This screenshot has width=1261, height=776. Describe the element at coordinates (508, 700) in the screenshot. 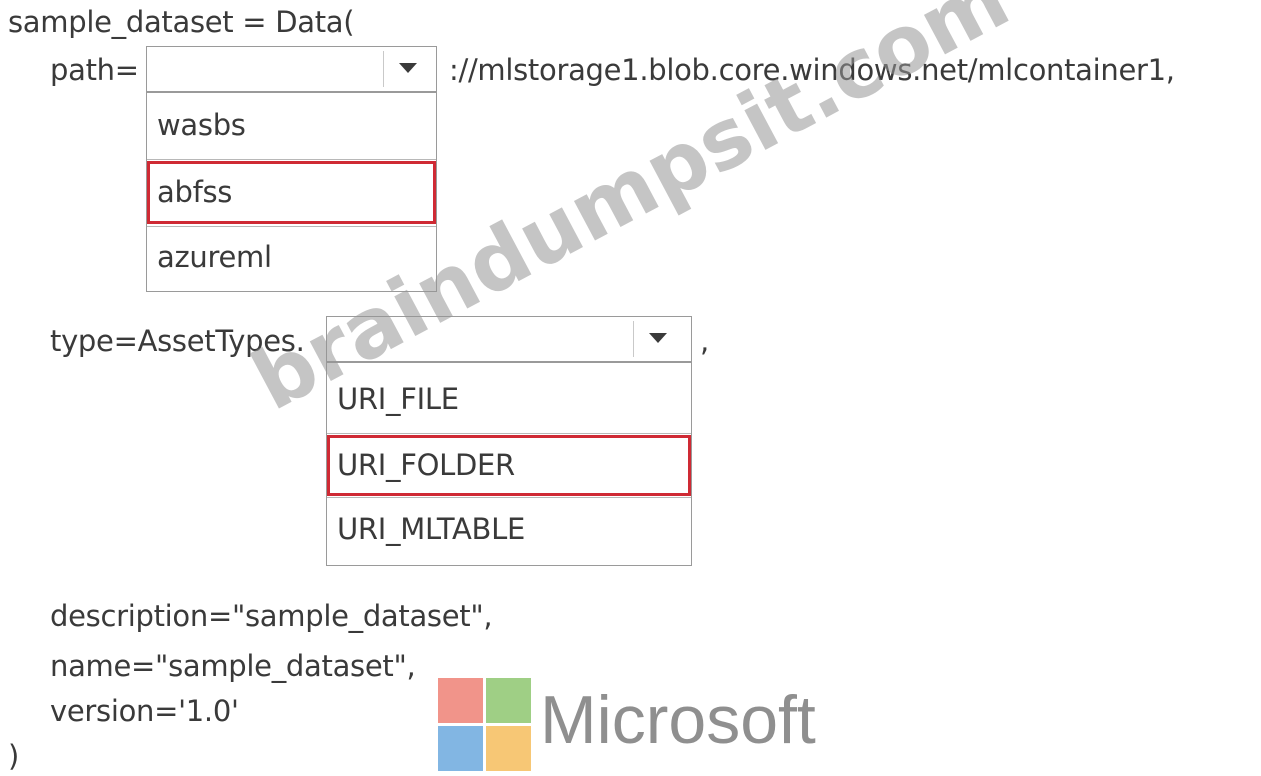

I see `logo-square-green` at that location.